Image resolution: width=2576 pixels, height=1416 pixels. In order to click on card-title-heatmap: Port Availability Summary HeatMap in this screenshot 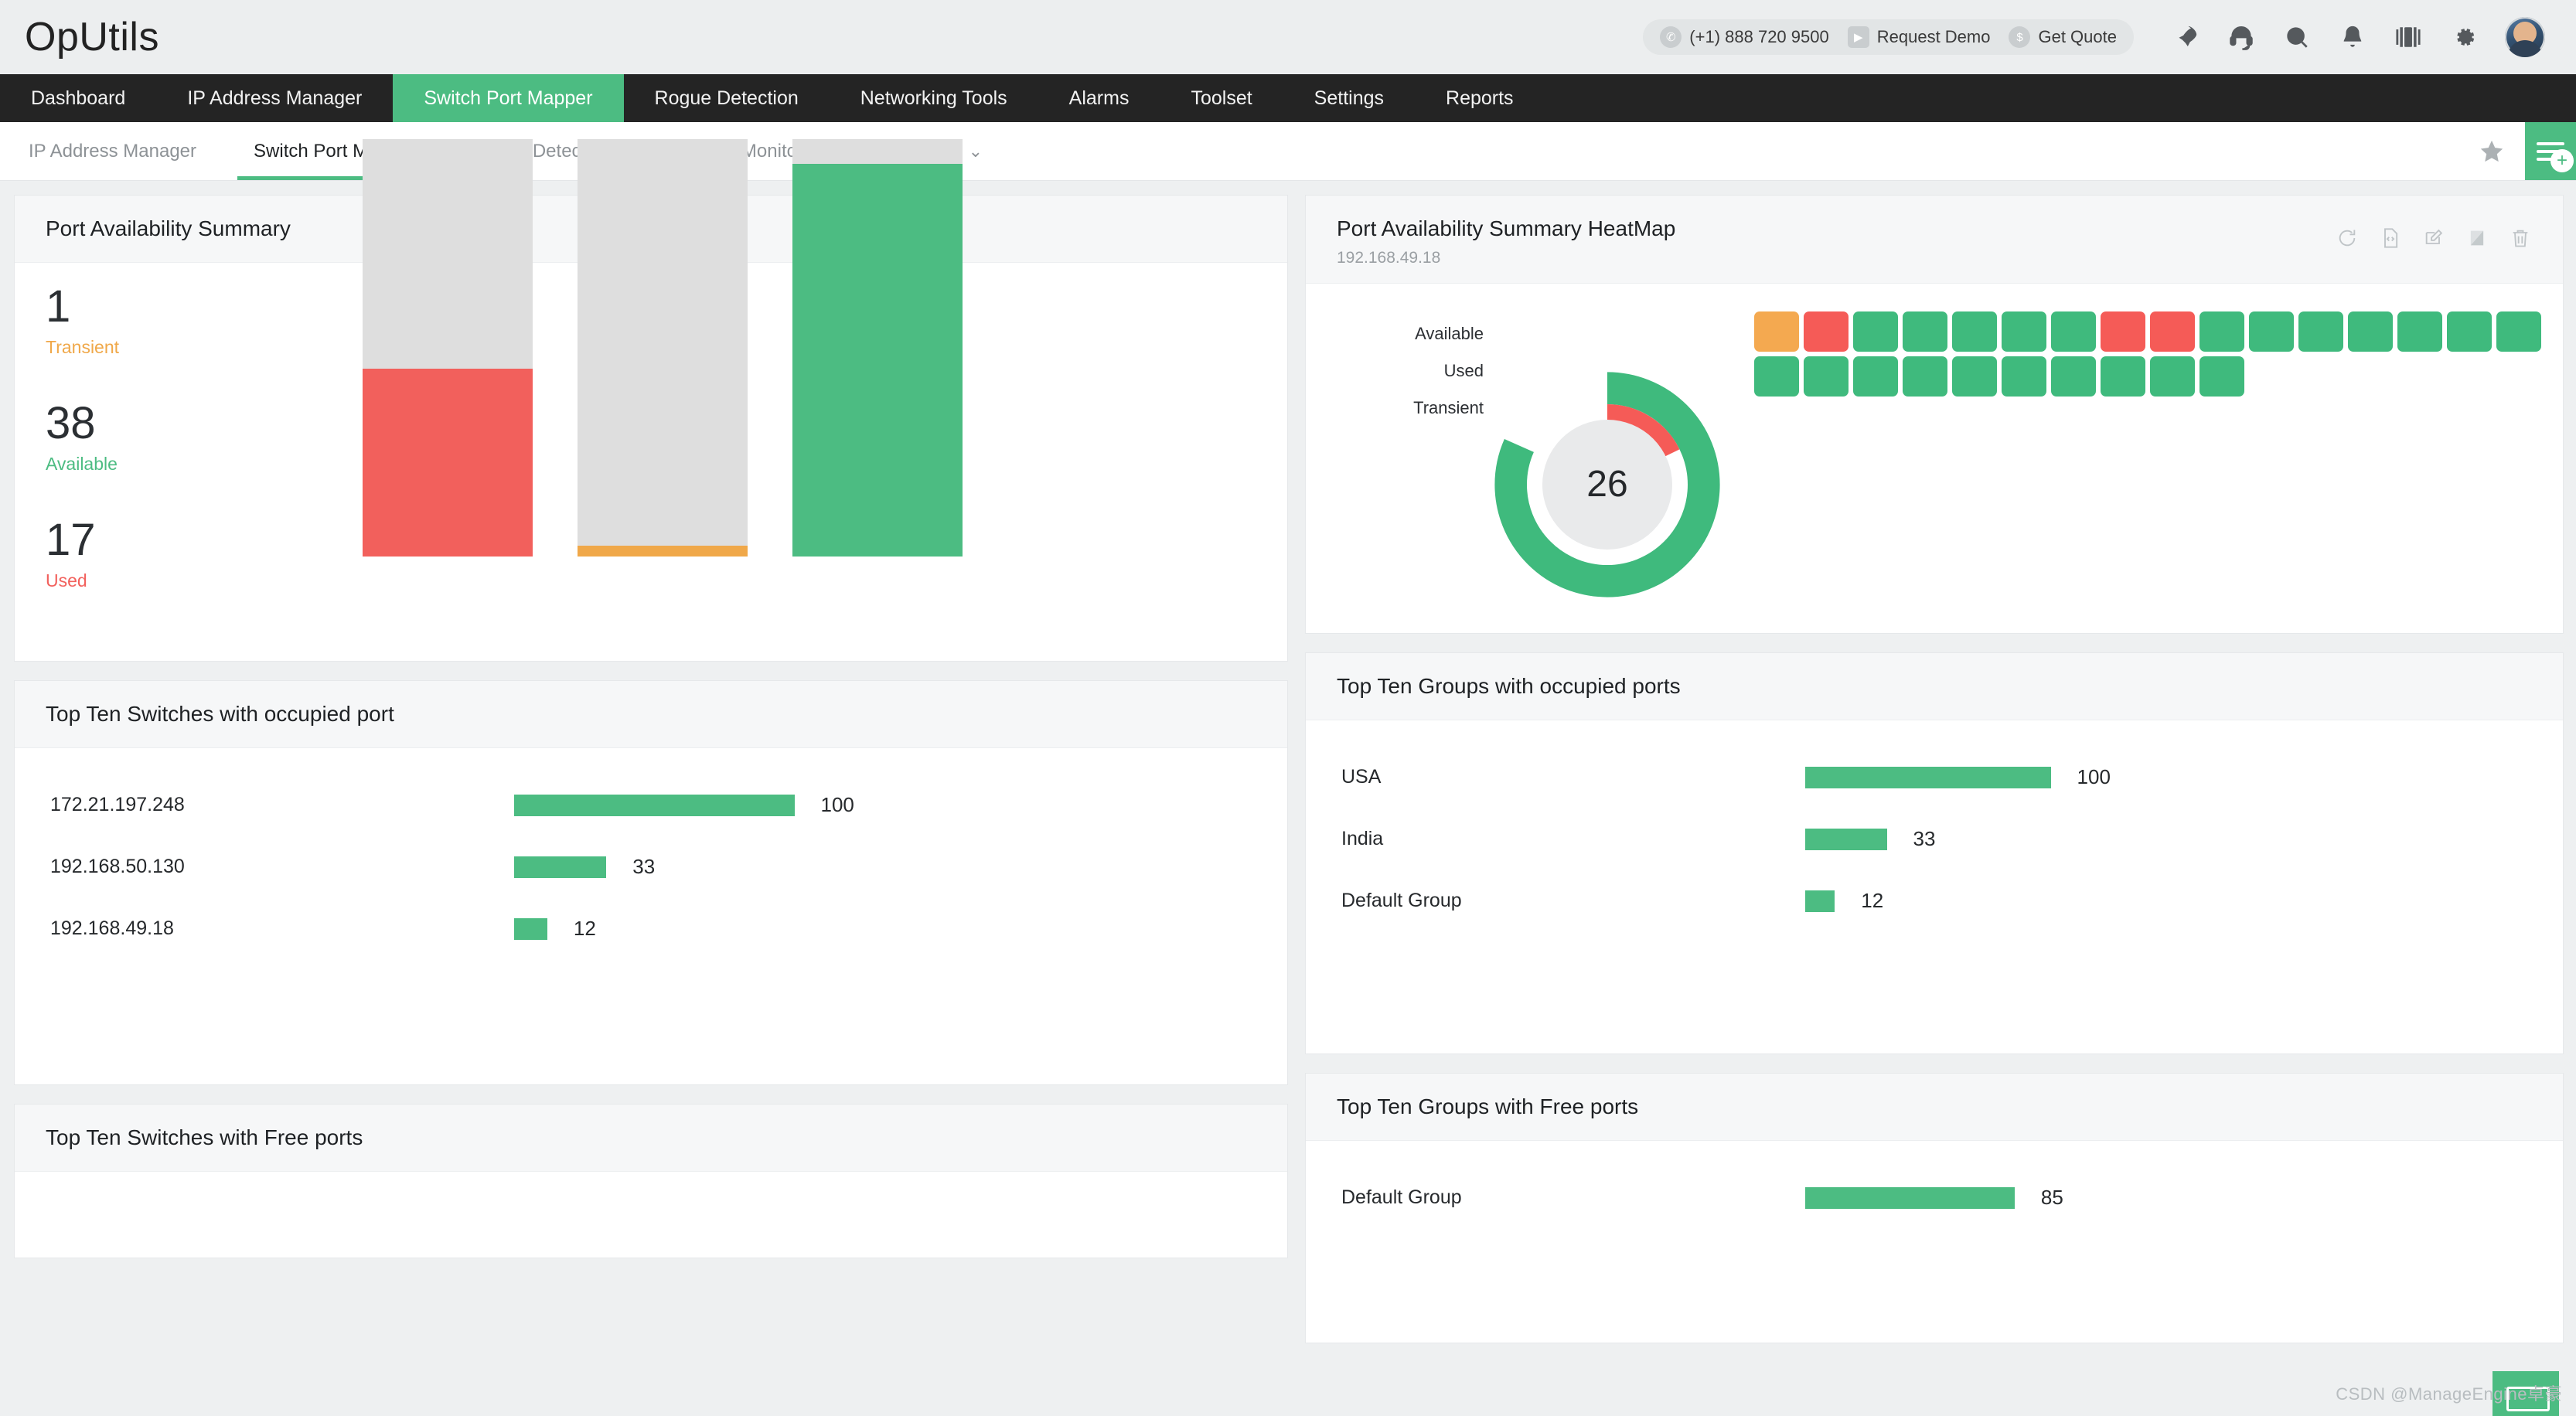, I will do `click(1506, 228)`.